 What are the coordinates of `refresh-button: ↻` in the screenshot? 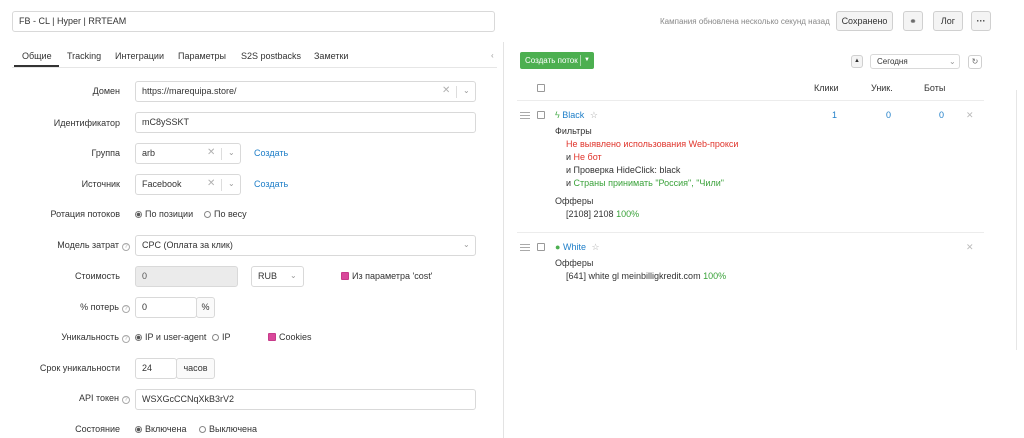 It's located at (975, 62).